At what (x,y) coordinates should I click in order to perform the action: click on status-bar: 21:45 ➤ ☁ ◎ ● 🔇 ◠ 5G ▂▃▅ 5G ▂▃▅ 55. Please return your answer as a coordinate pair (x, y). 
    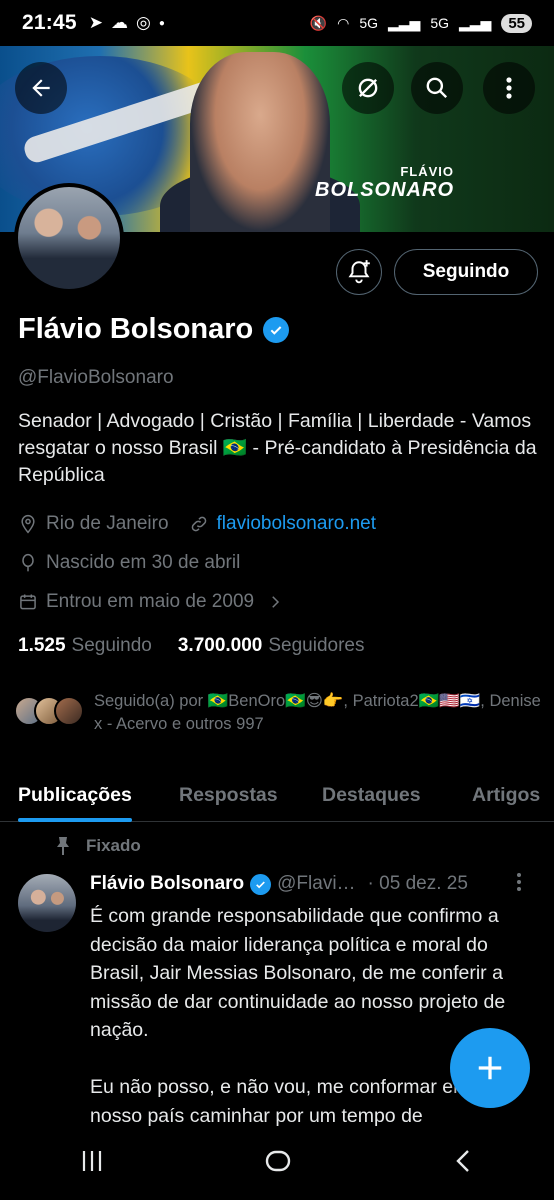
    Looking at the image, I should click on (277, 23).